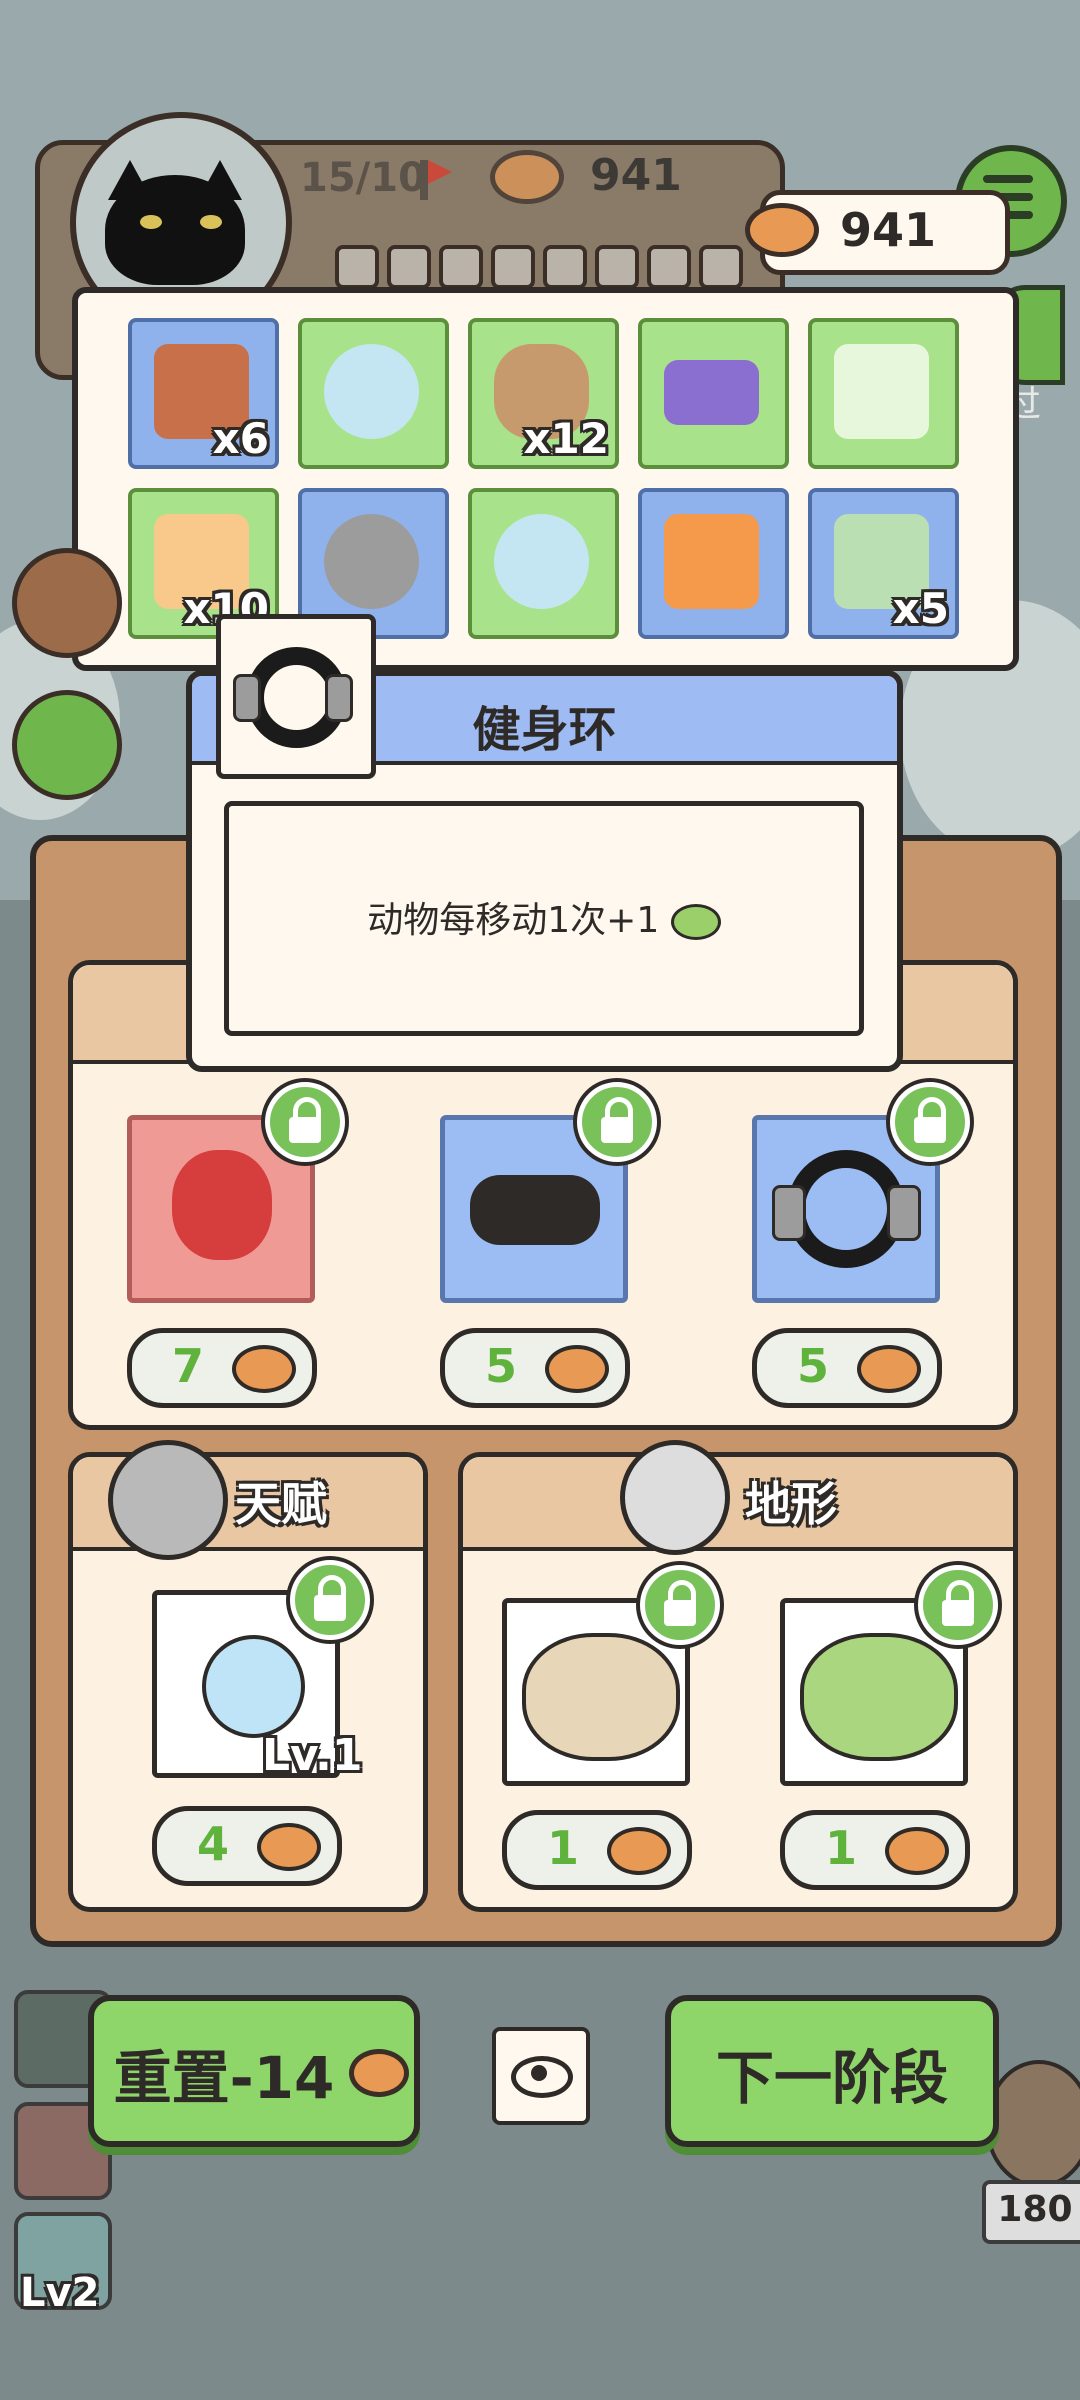 The width and height of the screenshot is (1080, 2400). I want to click on grass-terrain-icon, so click(879, 1697).